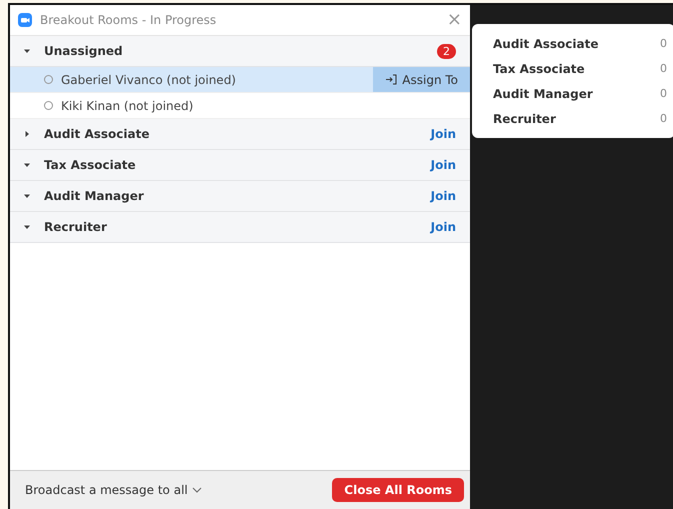  I want to click on room-header: Unassigned 2, so click(240, 51).